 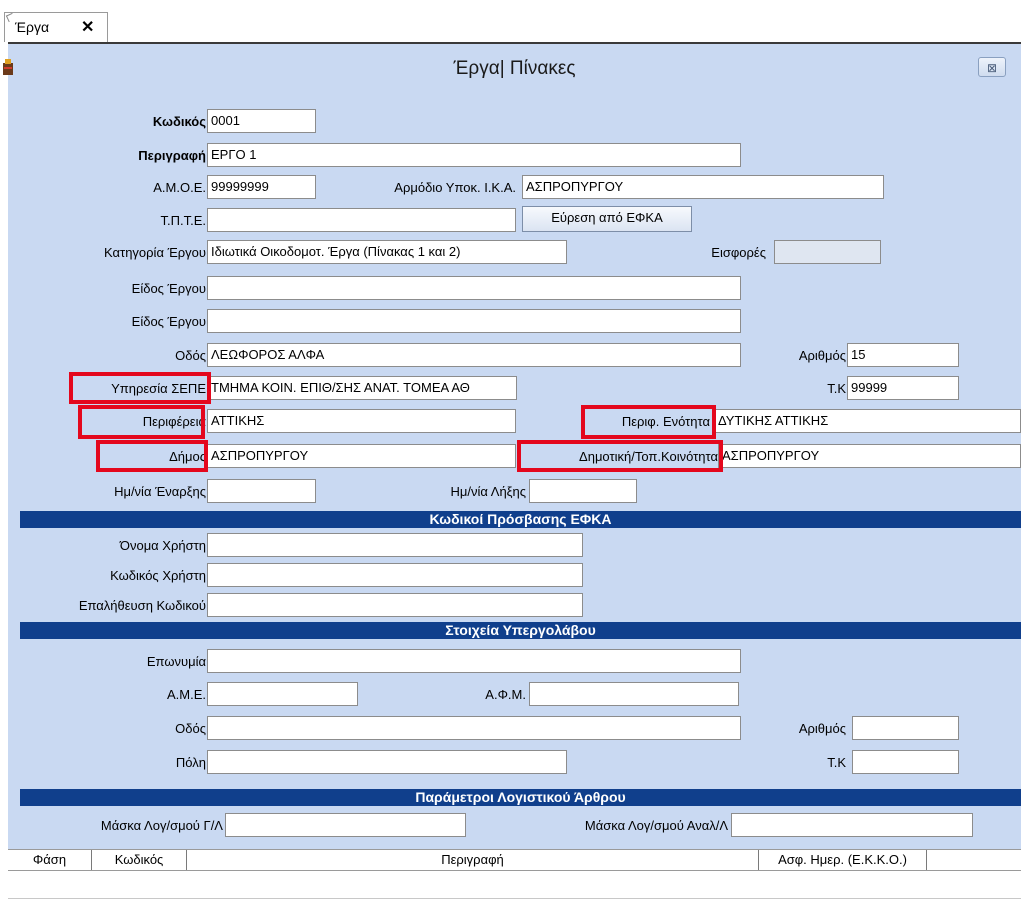 I want to click on username-label: Όνομα Χρήστη, so click(x=162, y=545).